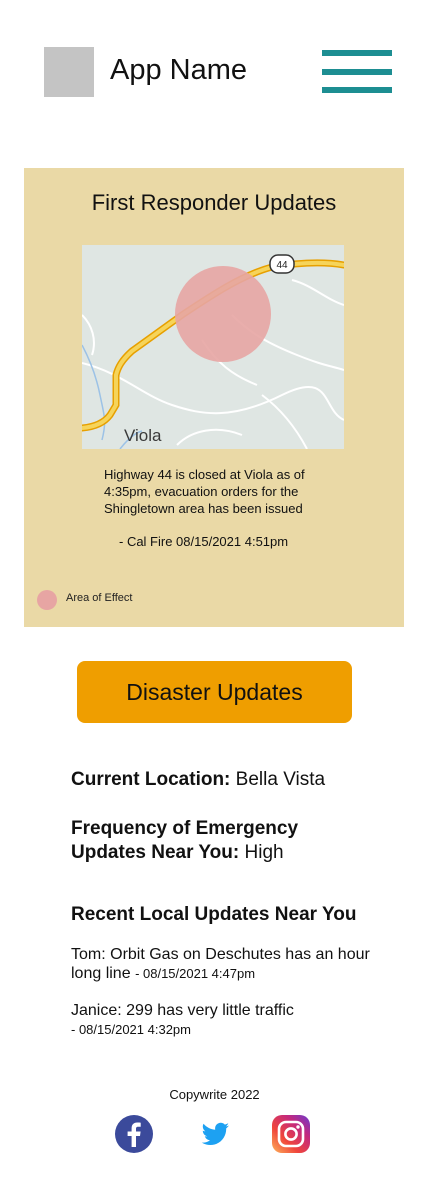 The height and width of the screenshot is (1196, 429). What do you see at coordinates (214, 692) in the screenshot?
I see `disaster-updates-button: Disaster Updates` at bounding box center [214, 692].